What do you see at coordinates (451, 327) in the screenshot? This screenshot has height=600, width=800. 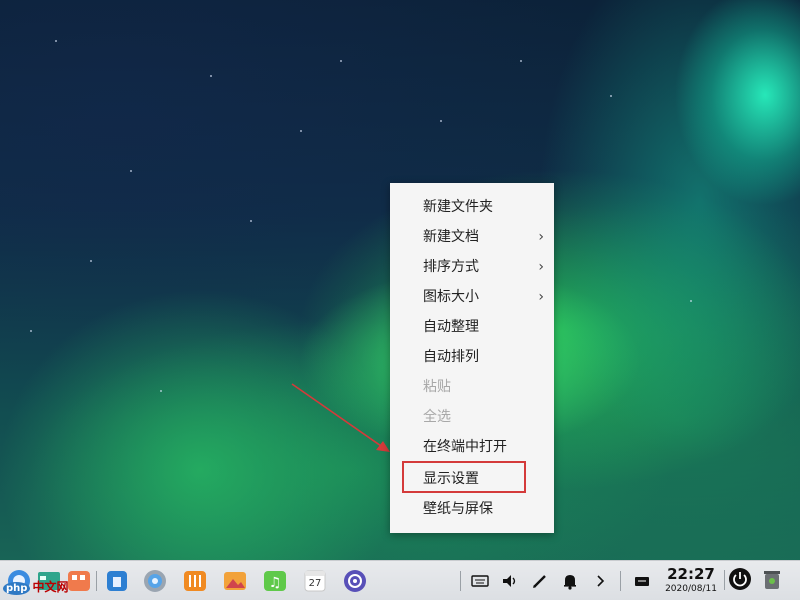 I see `menu-item-label: 自动整理` at bounding box center [451, 327].